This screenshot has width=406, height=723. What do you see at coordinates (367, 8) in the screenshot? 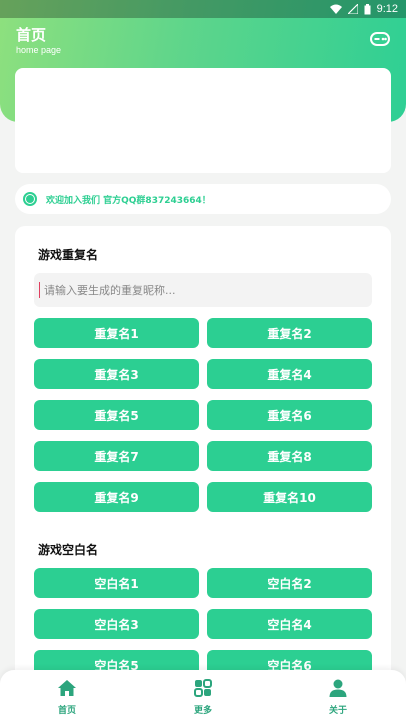
I see `battery-icon` at bounding box center [367, 8].